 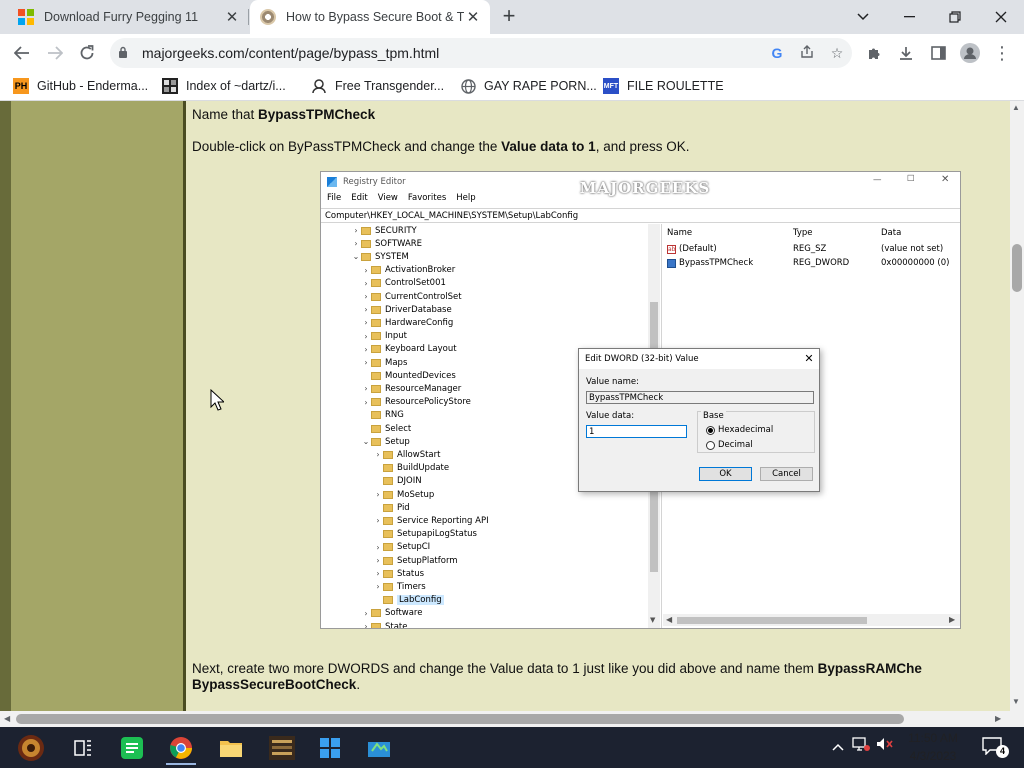 I want to click on tree-node-label: Software, so click(x=404, y=613).